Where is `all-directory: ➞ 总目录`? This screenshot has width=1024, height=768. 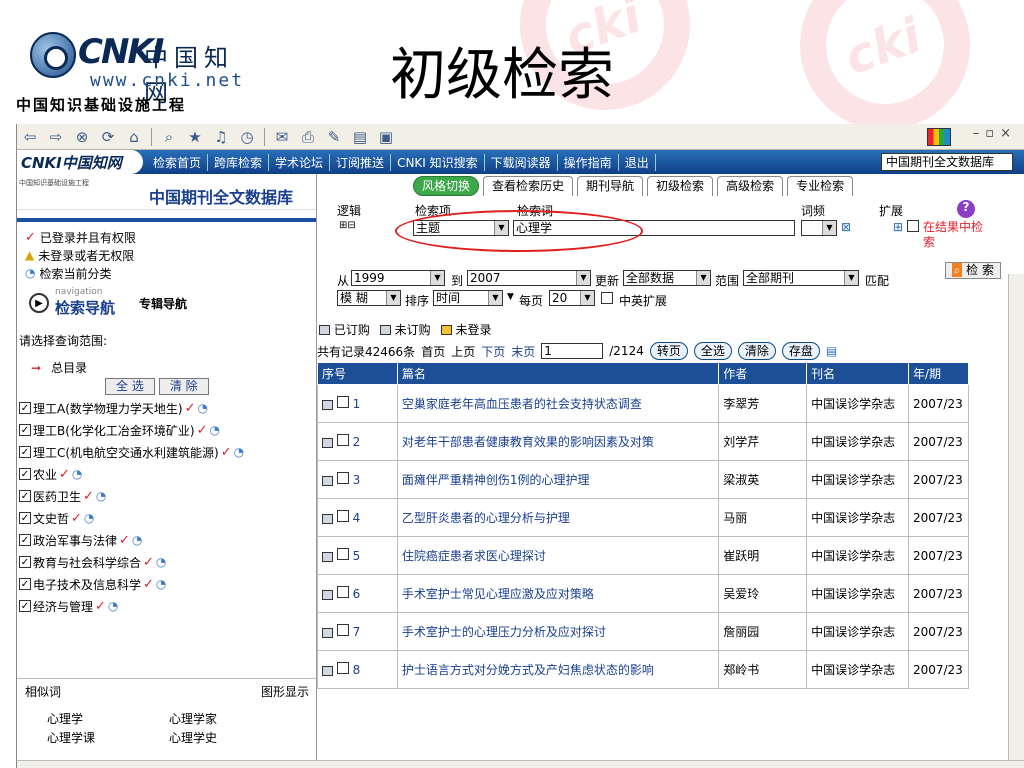 all-directory: ➞ 总目录 is located at coordinates (173, 367).